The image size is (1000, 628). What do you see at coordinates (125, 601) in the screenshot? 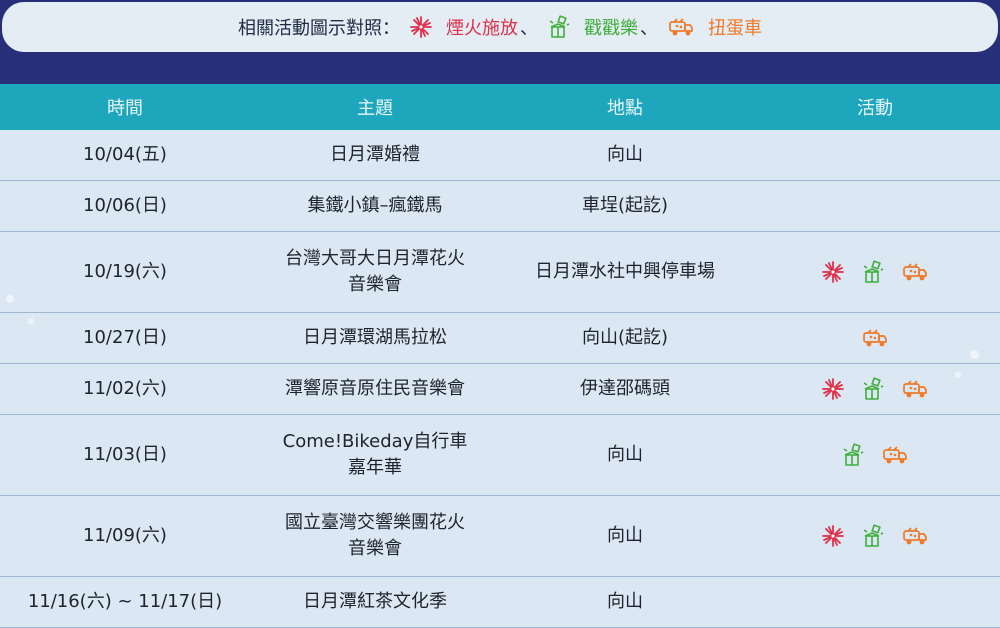
I see `cell-time: 11/16(六) ~ 11/17(日)` at bounding box center [125, 601].